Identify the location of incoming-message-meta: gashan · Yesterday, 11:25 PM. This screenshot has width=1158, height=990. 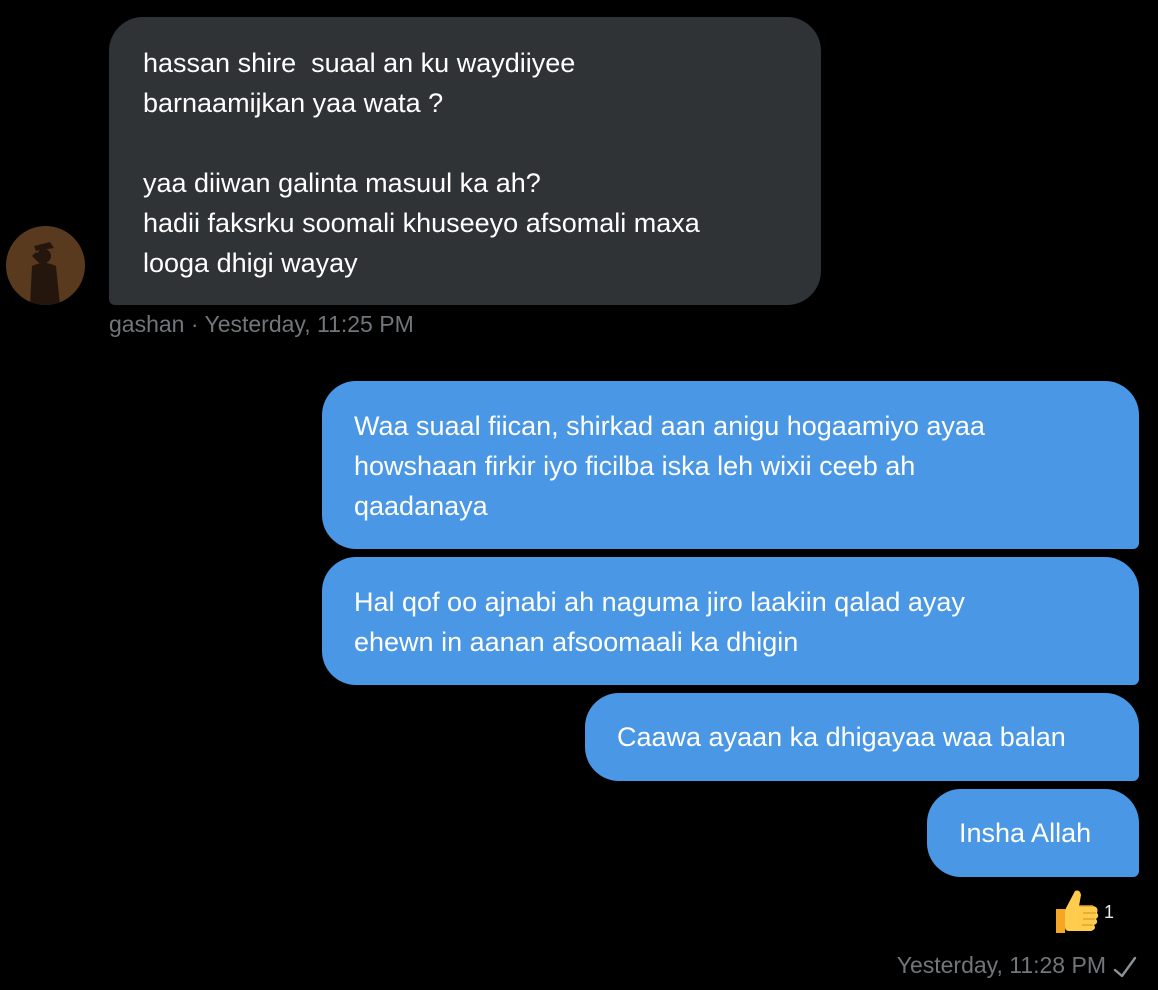
(261, 324).